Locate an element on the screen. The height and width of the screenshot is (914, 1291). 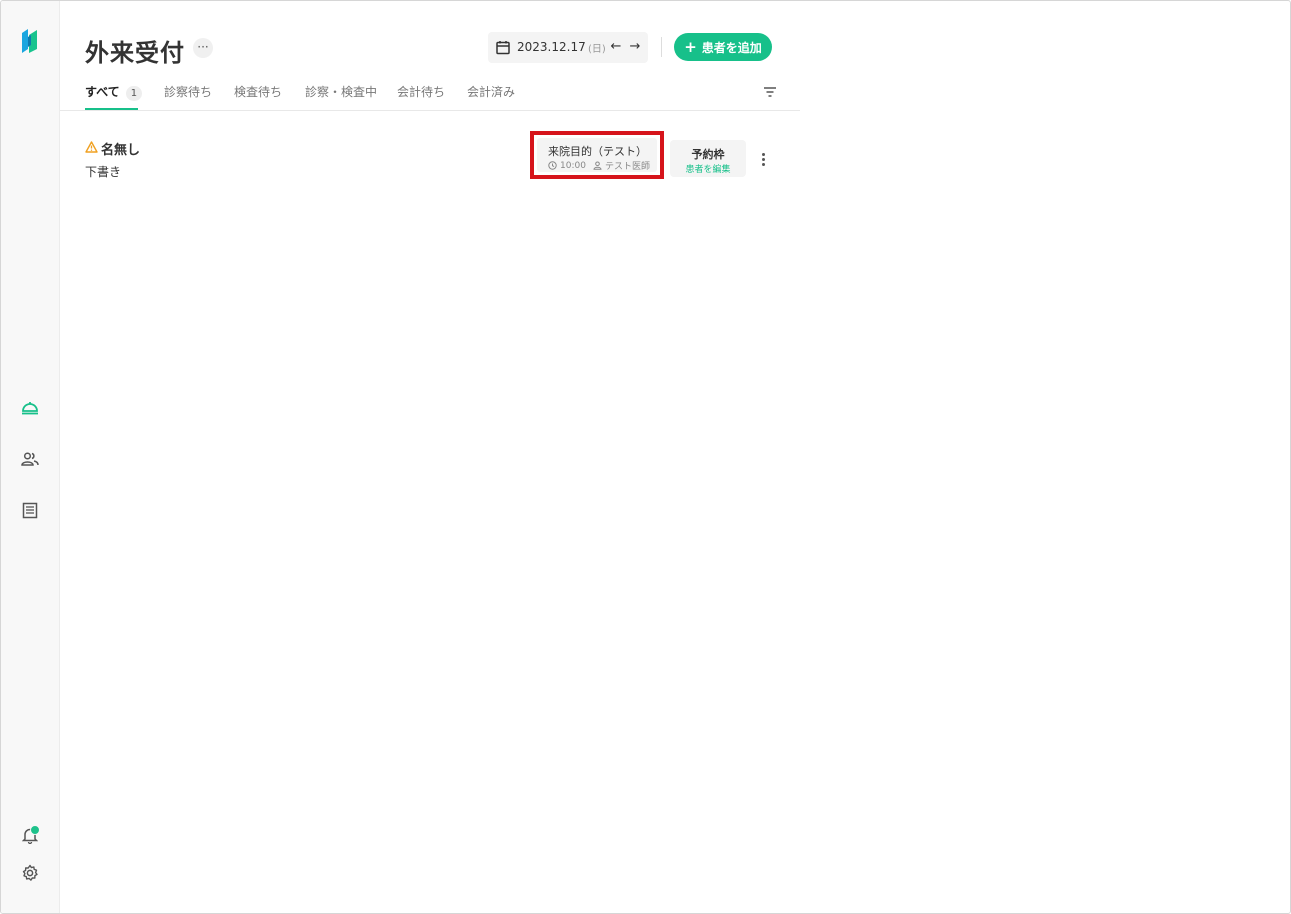
visit-doctor: テスト医師 is located at coordinates (627, 167).